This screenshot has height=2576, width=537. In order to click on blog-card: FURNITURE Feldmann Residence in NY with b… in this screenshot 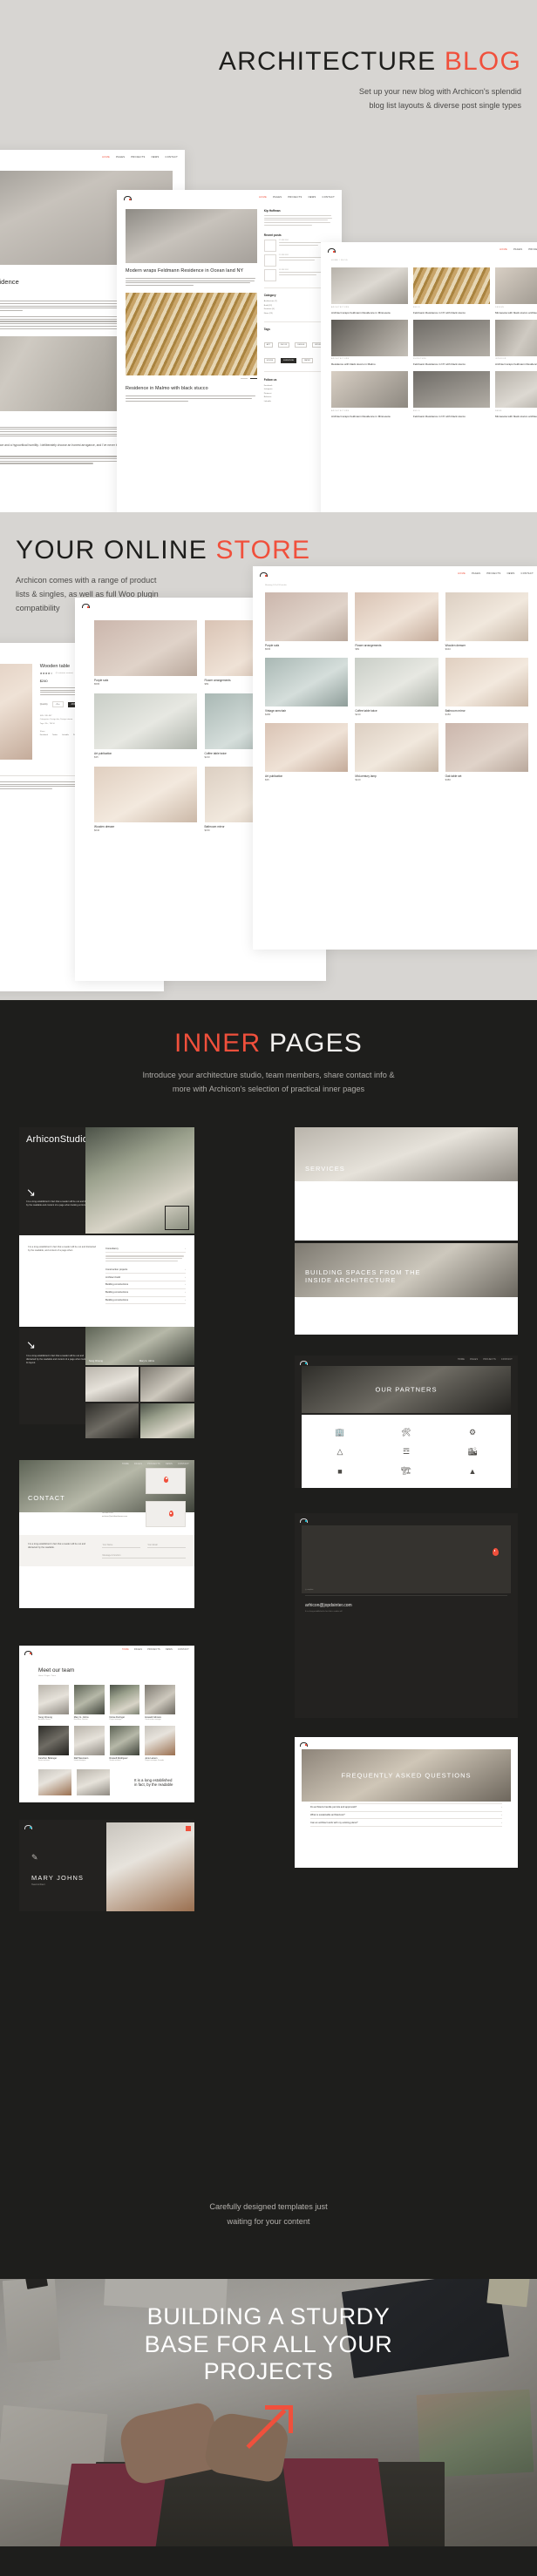, I will do `click(451, 343)`.